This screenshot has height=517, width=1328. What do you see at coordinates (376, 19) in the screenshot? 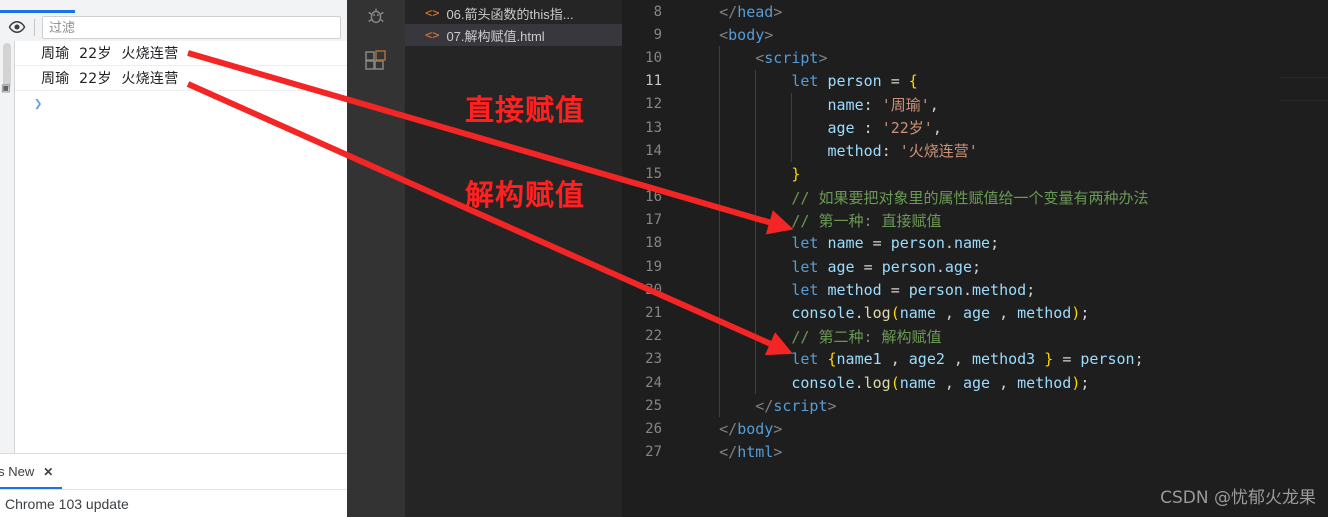
I see `bug-debug-icon` at bounding box center [376, 19].